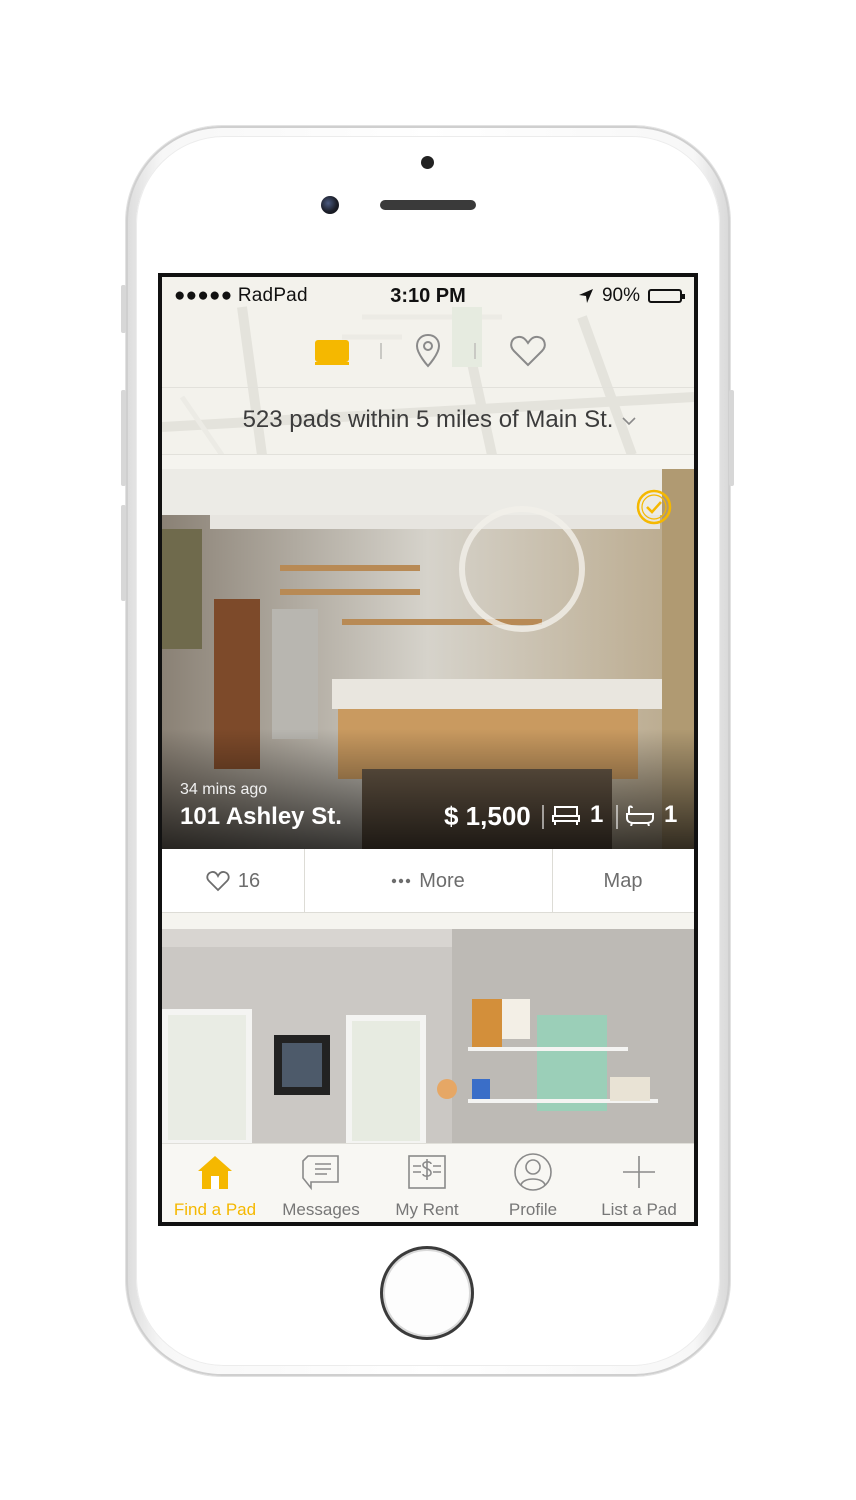 This screenshot has height=1500, width=856. Describe the element at coordinates (215, 1209) in the screenshot. I see `tab-label: Find a Pad` at that location.